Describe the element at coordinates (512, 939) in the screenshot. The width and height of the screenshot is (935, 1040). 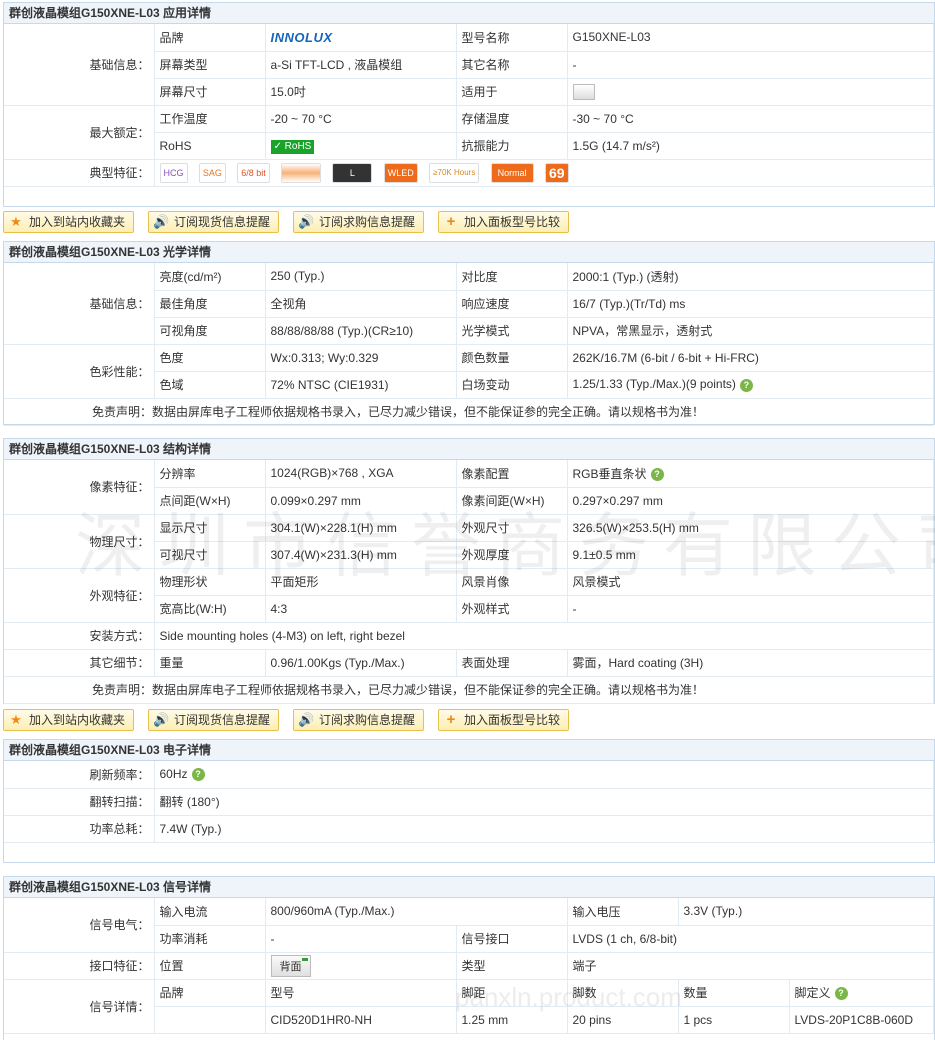
I see `field-label: 信号接口` at that location.